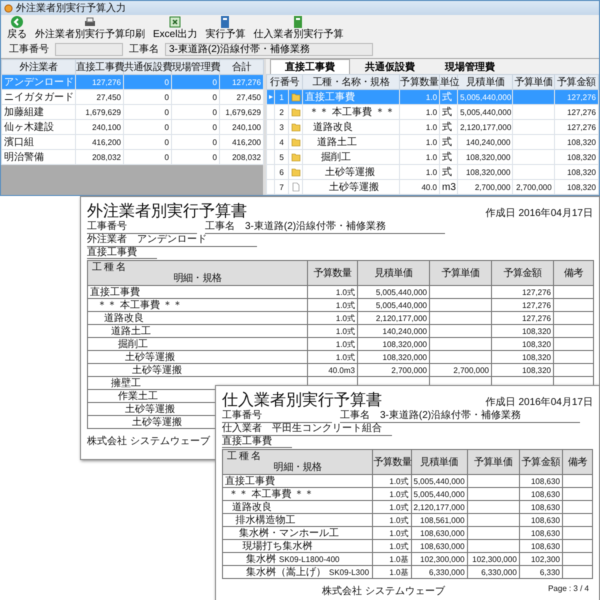 The height and width of the screenshot is (600, 600). What do you see at coordinates (281, 142) in the screenshot?
I see `row-number: 4` at bounding box center [281, 142].